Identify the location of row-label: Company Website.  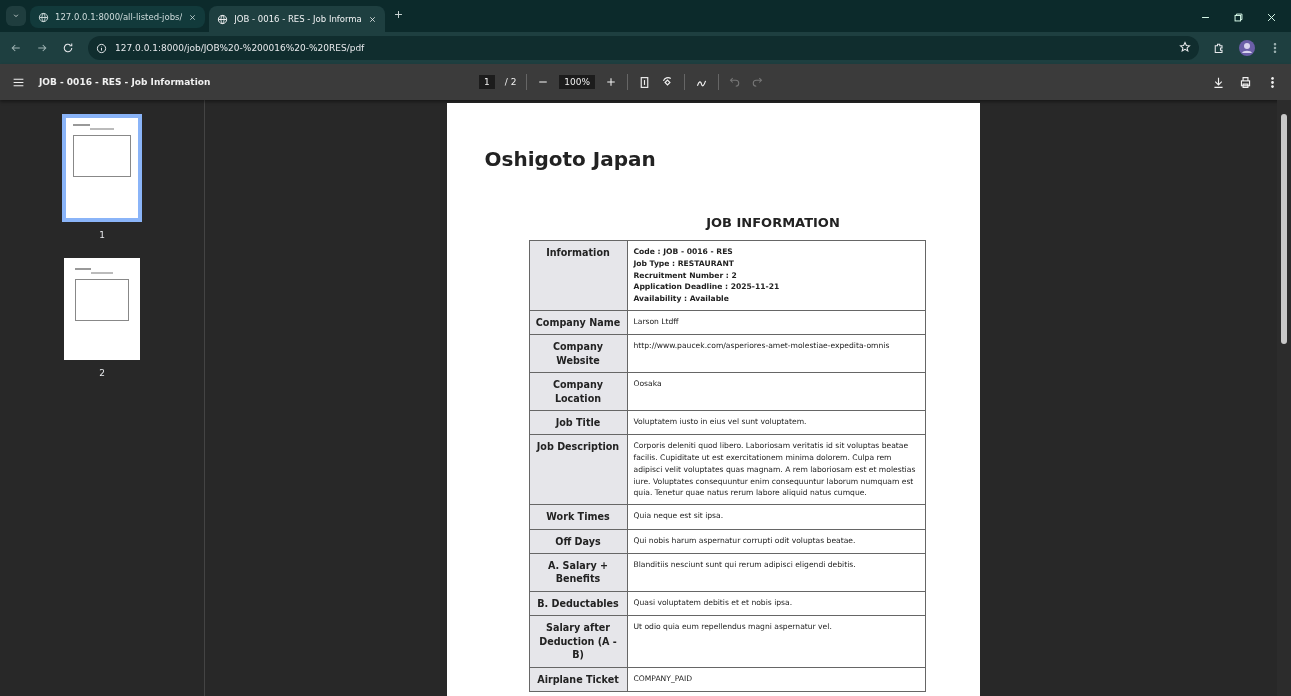
(578, 353).